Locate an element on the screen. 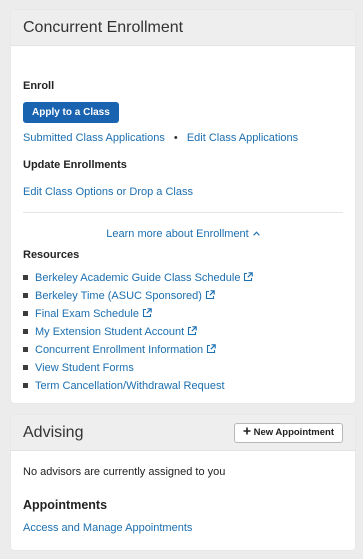  divider is located at coordinates (183, 212).